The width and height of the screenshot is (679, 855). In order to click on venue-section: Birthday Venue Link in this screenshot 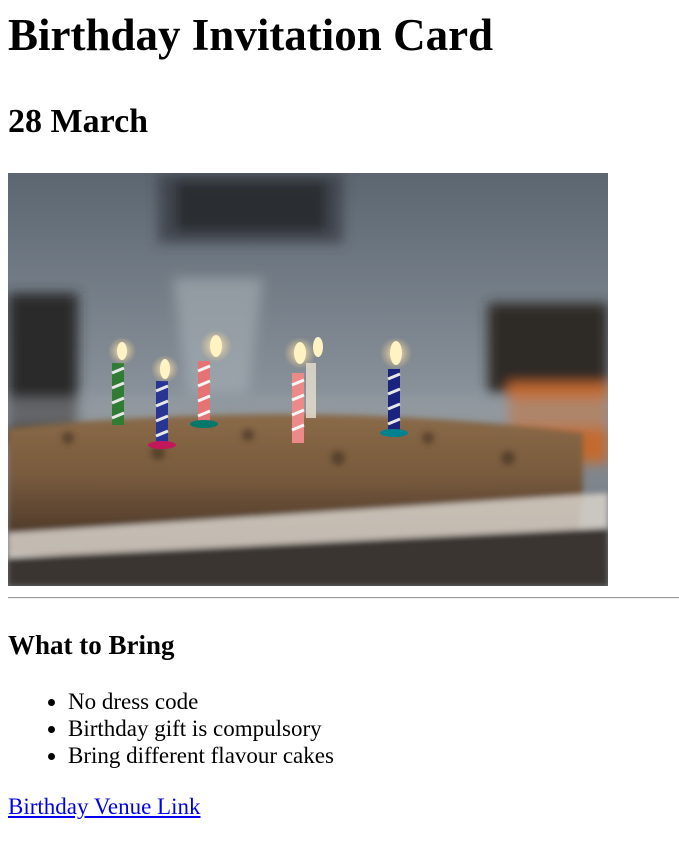, I will do `click(343, 806)`.